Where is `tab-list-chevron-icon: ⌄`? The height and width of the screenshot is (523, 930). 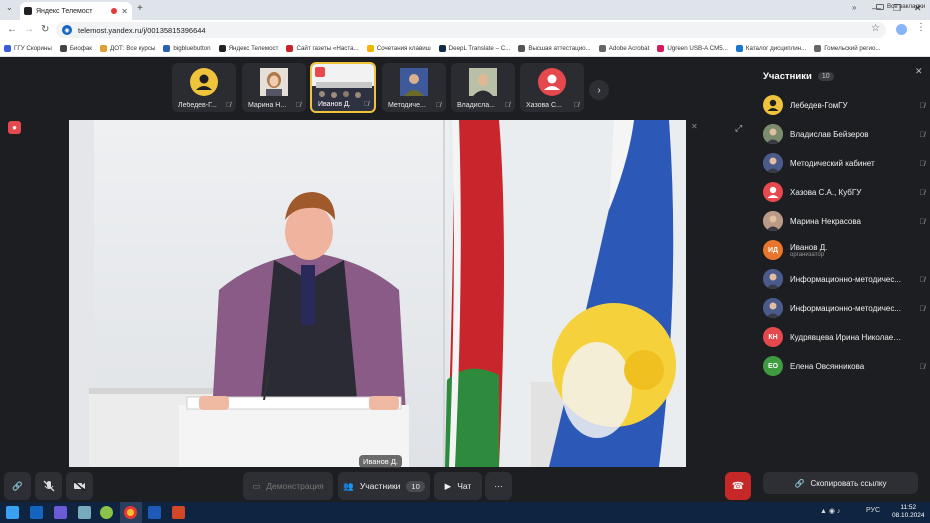 tab-list-chevron-icon: ⌄ is located at coordinates (9, 7).